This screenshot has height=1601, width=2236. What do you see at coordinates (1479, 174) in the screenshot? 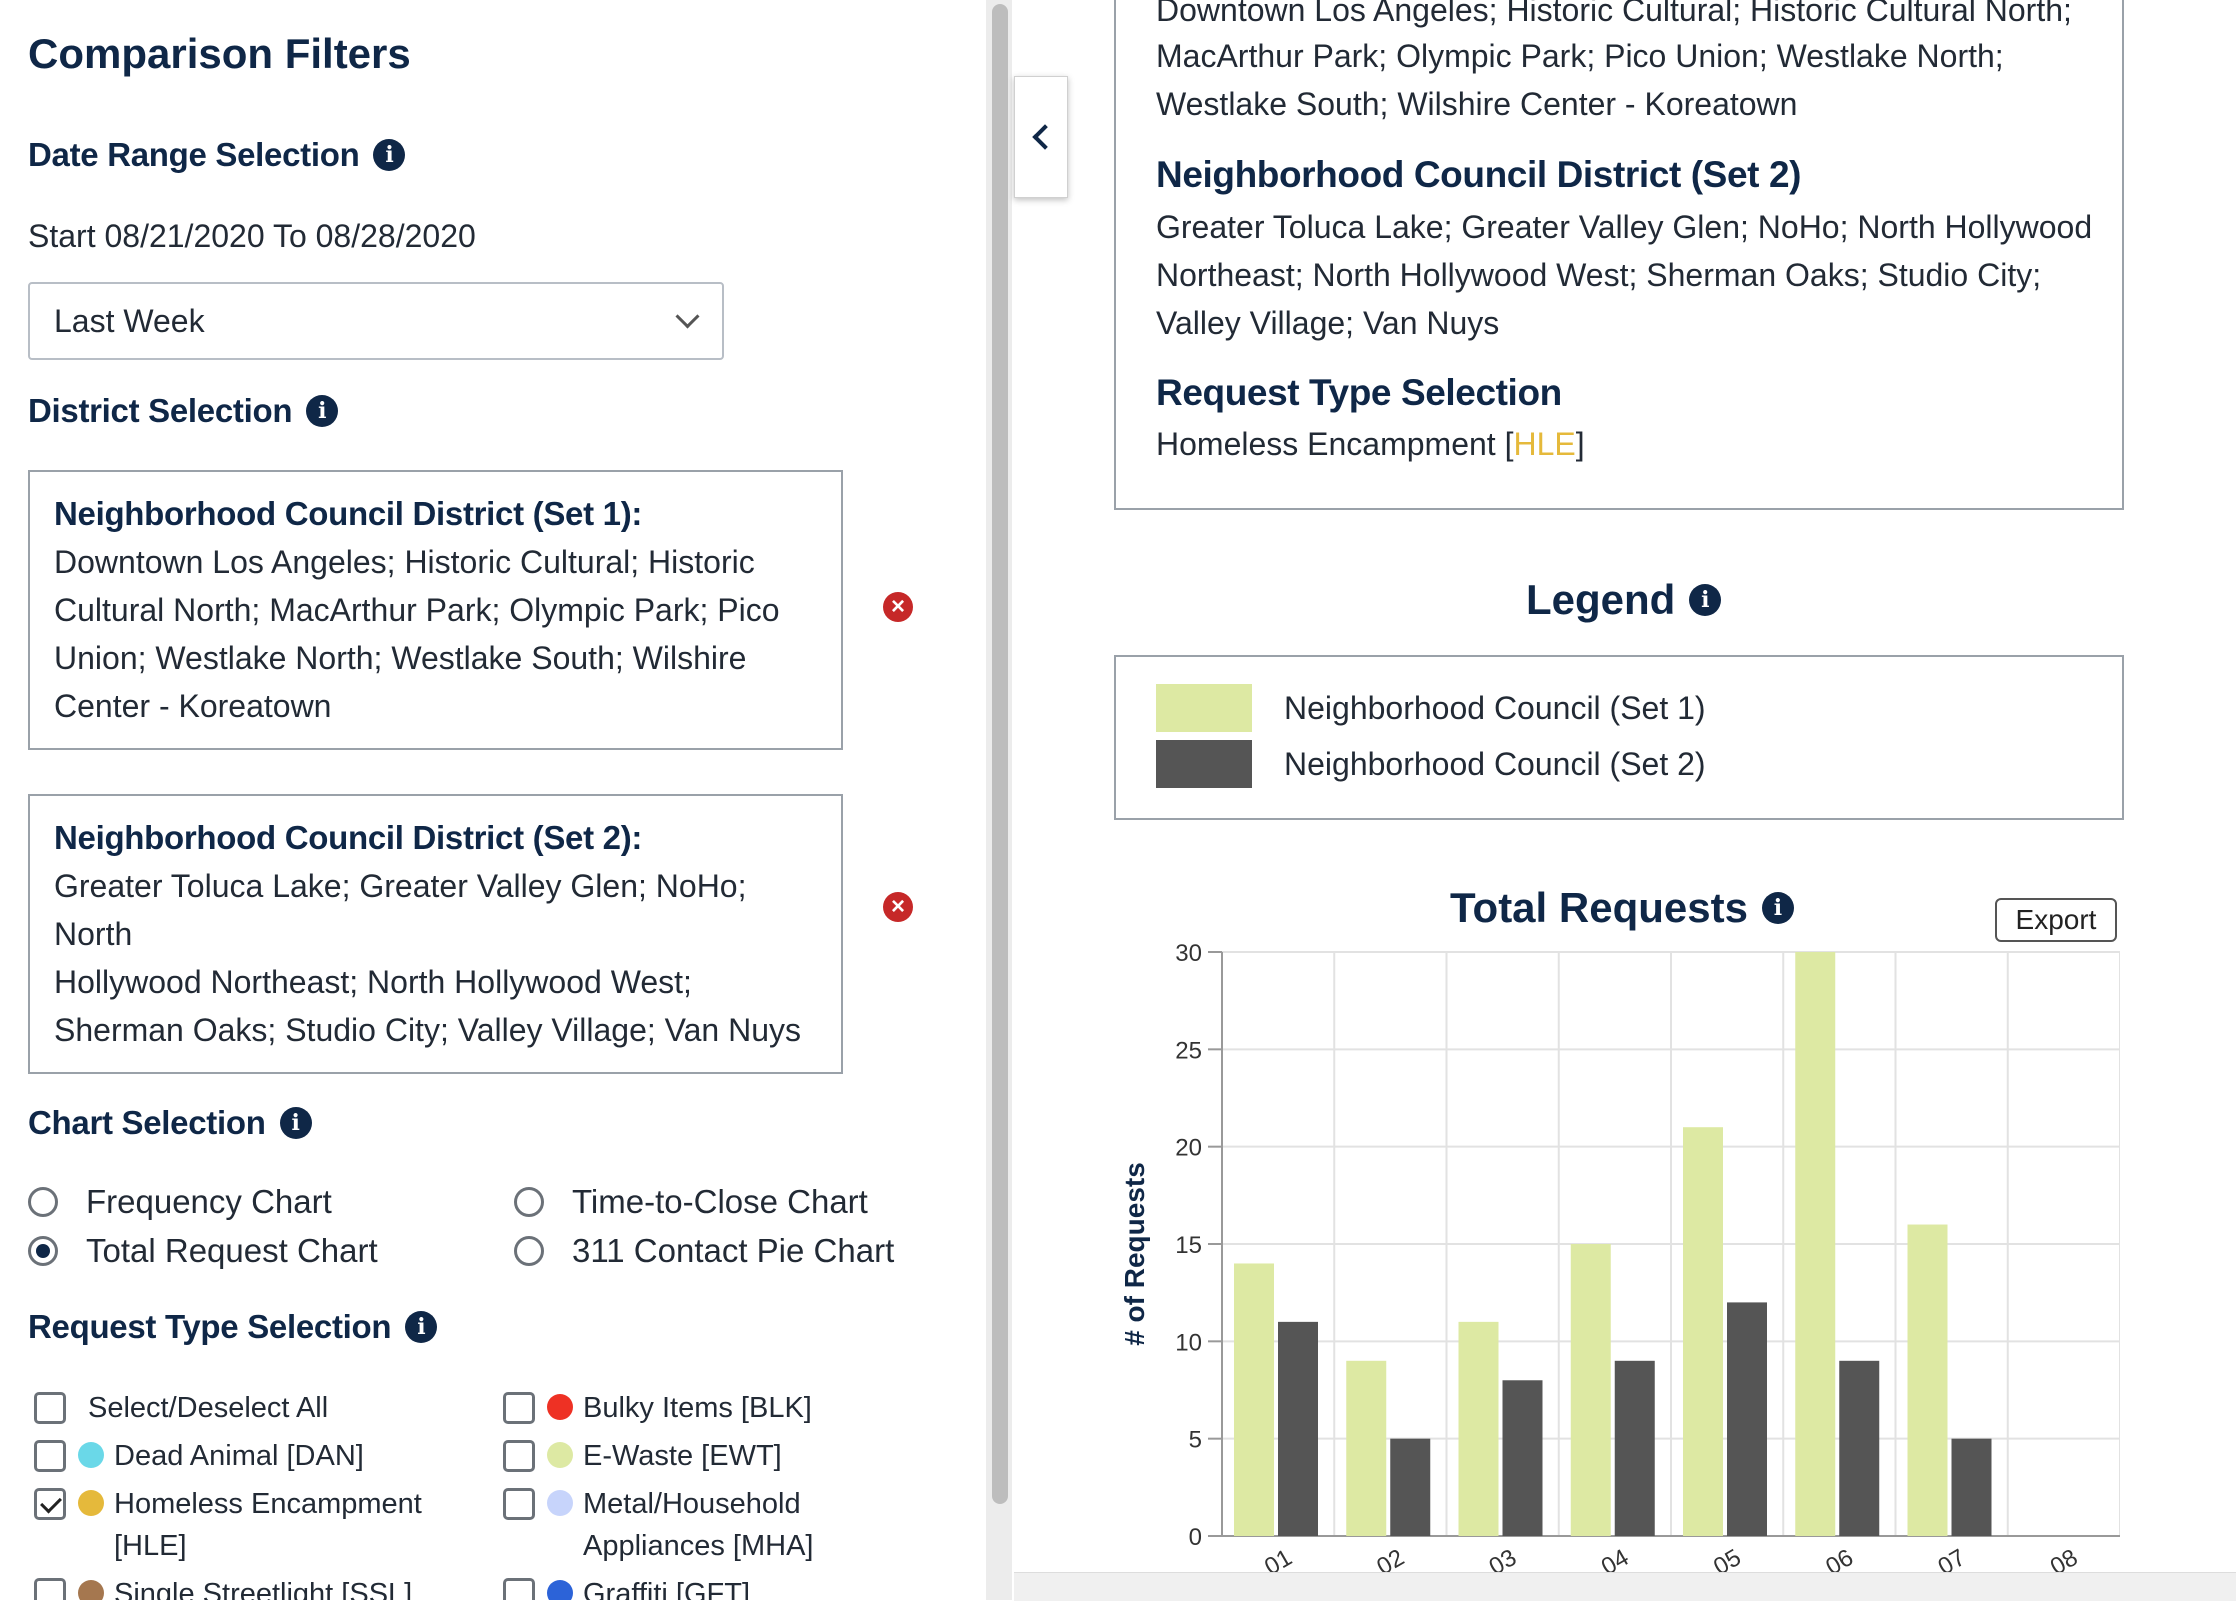
I see `summary-set2-heading: Neighborhood Council District (Set 2)` at bounding box center [1479, 174].